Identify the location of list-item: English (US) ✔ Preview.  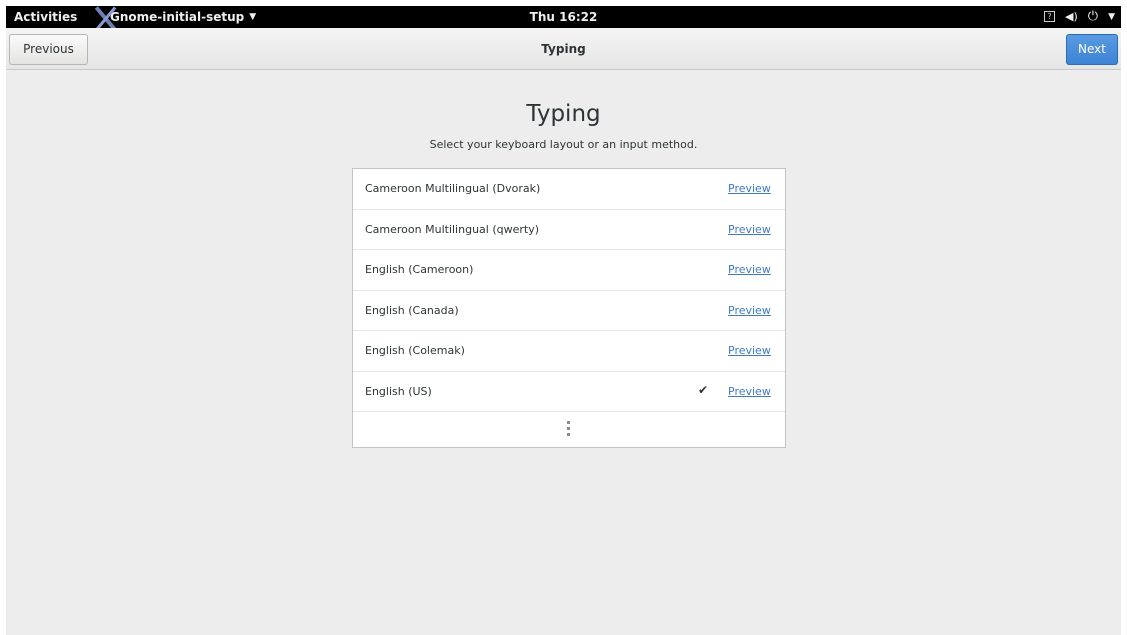
(569, 392).